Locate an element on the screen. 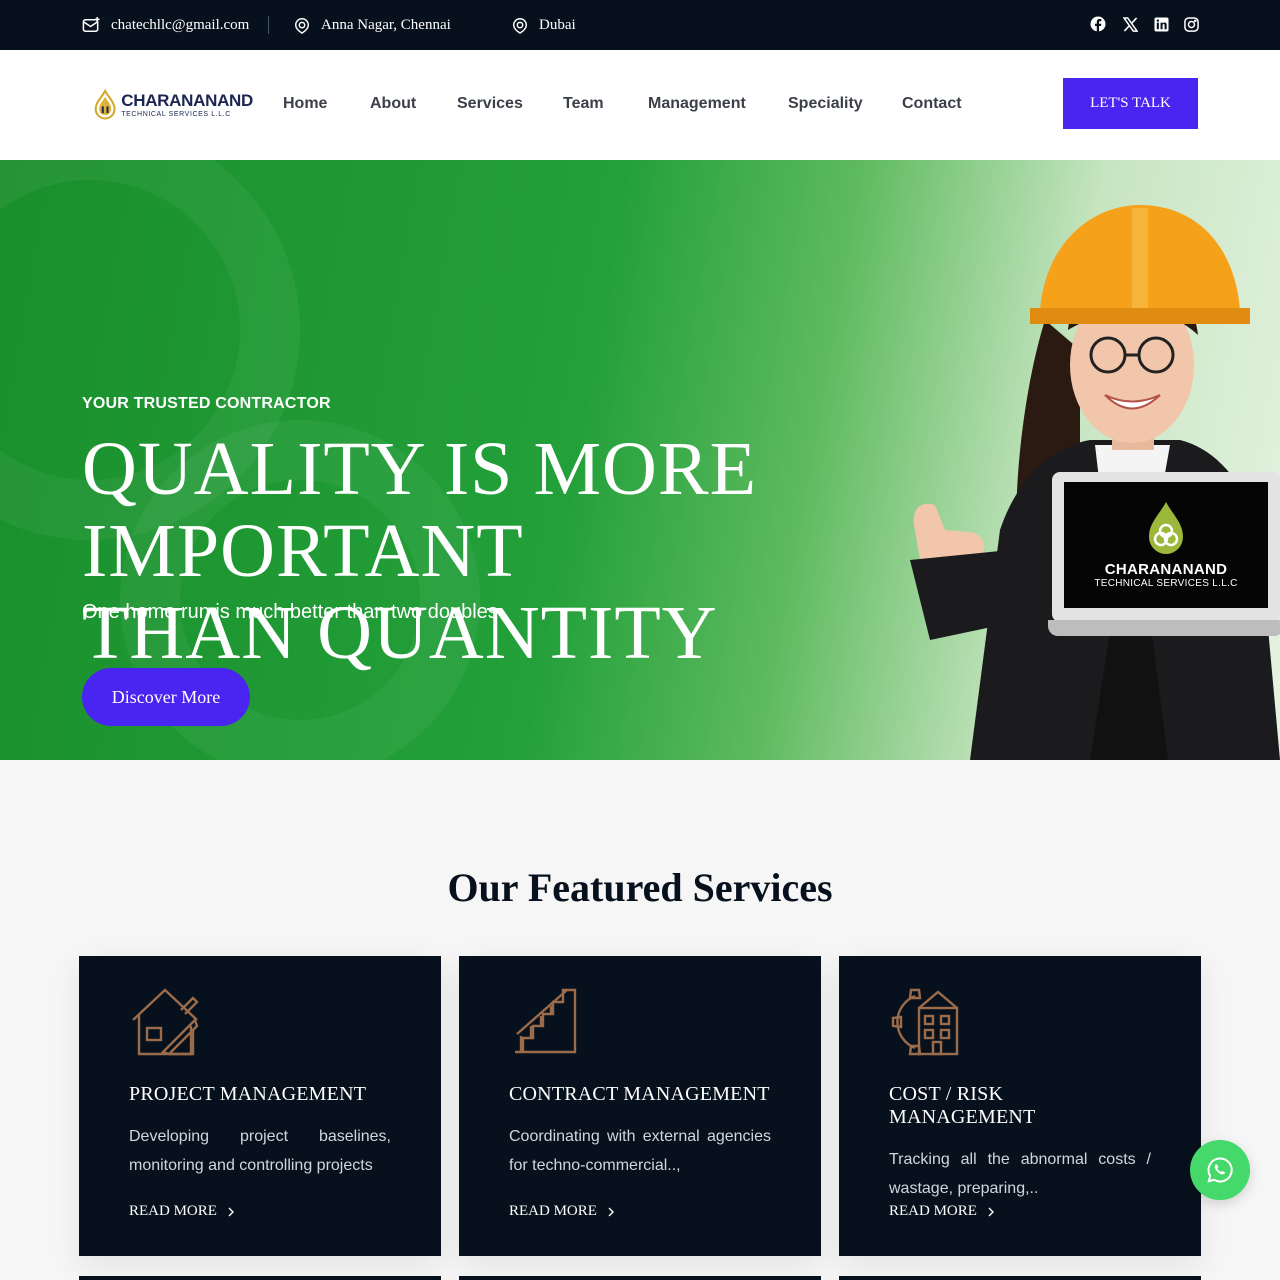  laptop-brand-text: CHARANANAND is located at coordinates (1166, 569).